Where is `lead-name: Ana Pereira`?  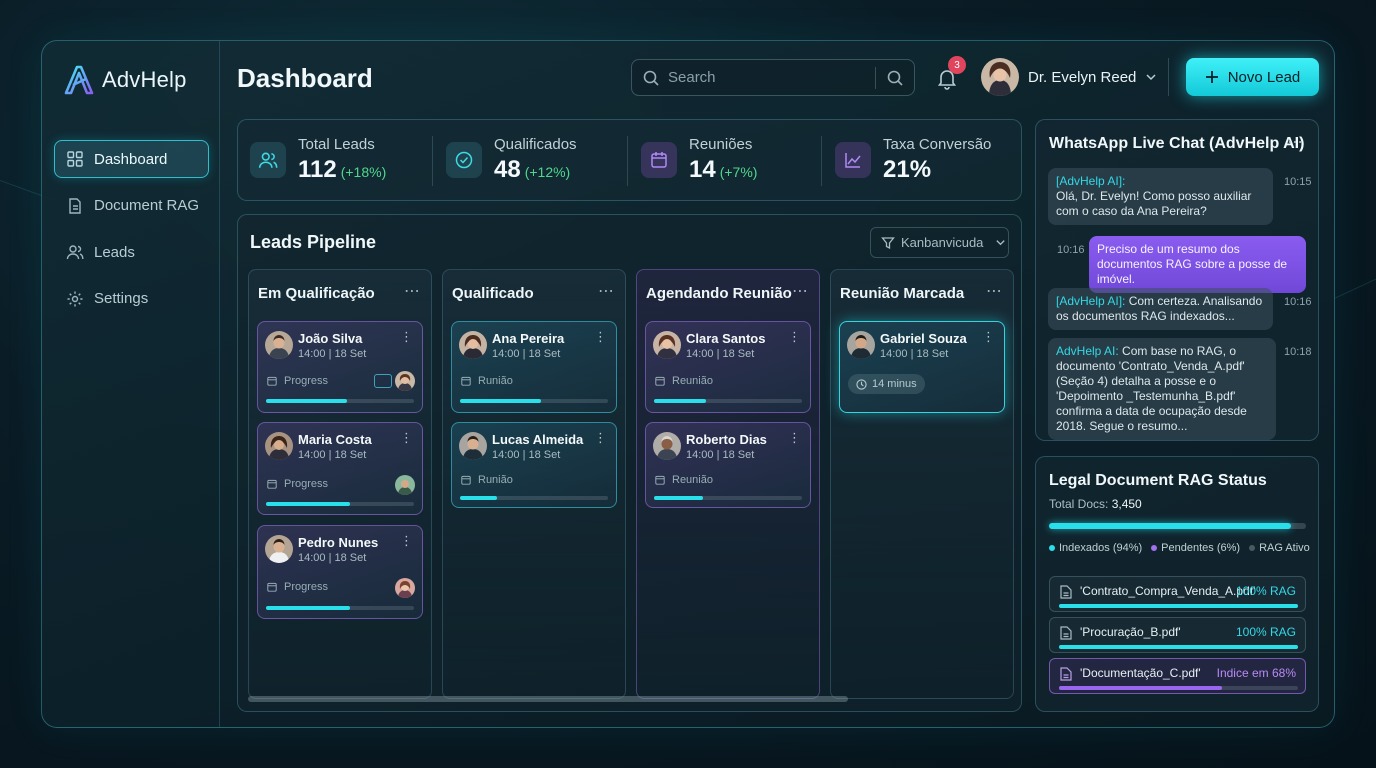
lead-name: Ana Pereira is located at coordinates (528, 338).